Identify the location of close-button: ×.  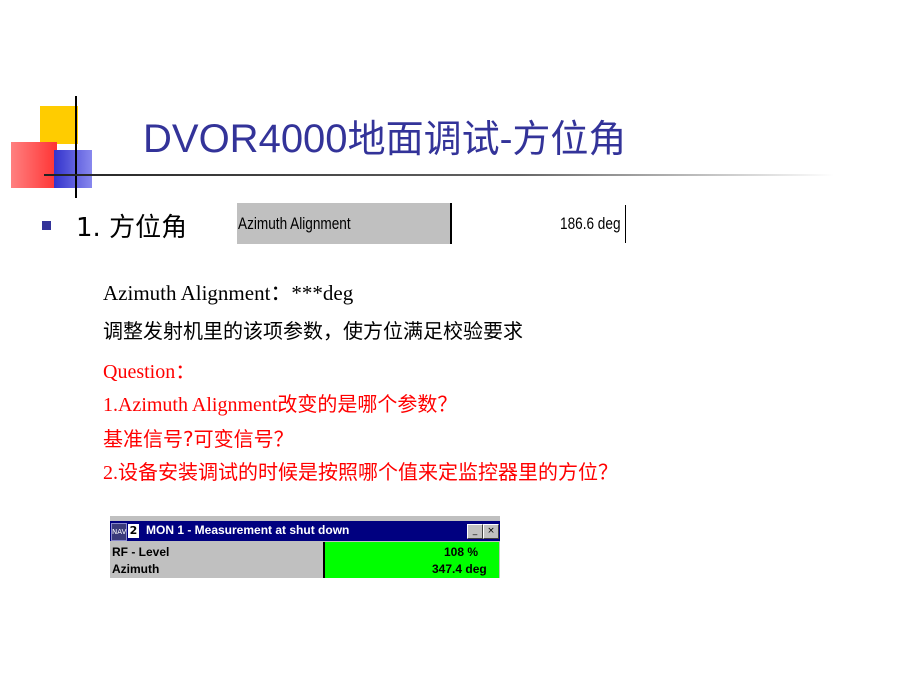
(491, 531).